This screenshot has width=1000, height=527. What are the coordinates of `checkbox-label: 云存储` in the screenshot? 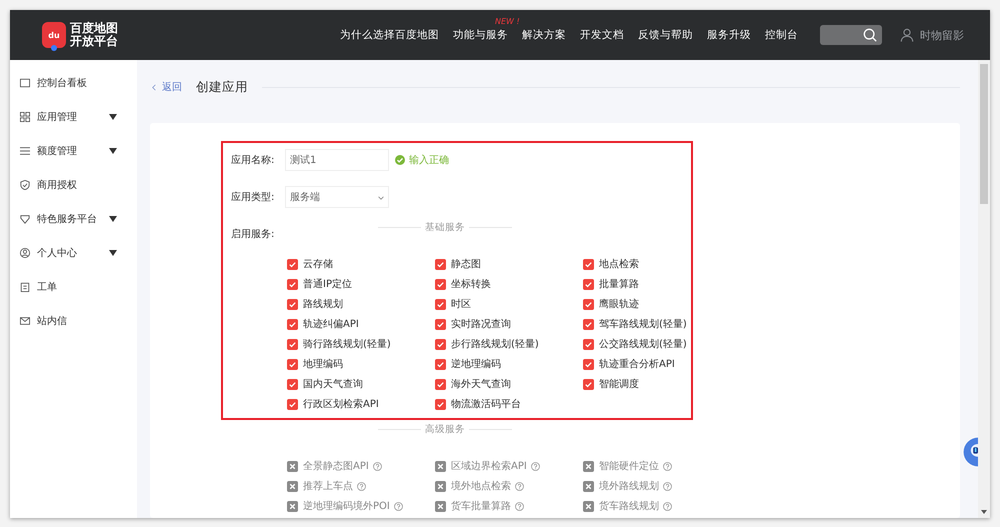 It's located at (318, 264).